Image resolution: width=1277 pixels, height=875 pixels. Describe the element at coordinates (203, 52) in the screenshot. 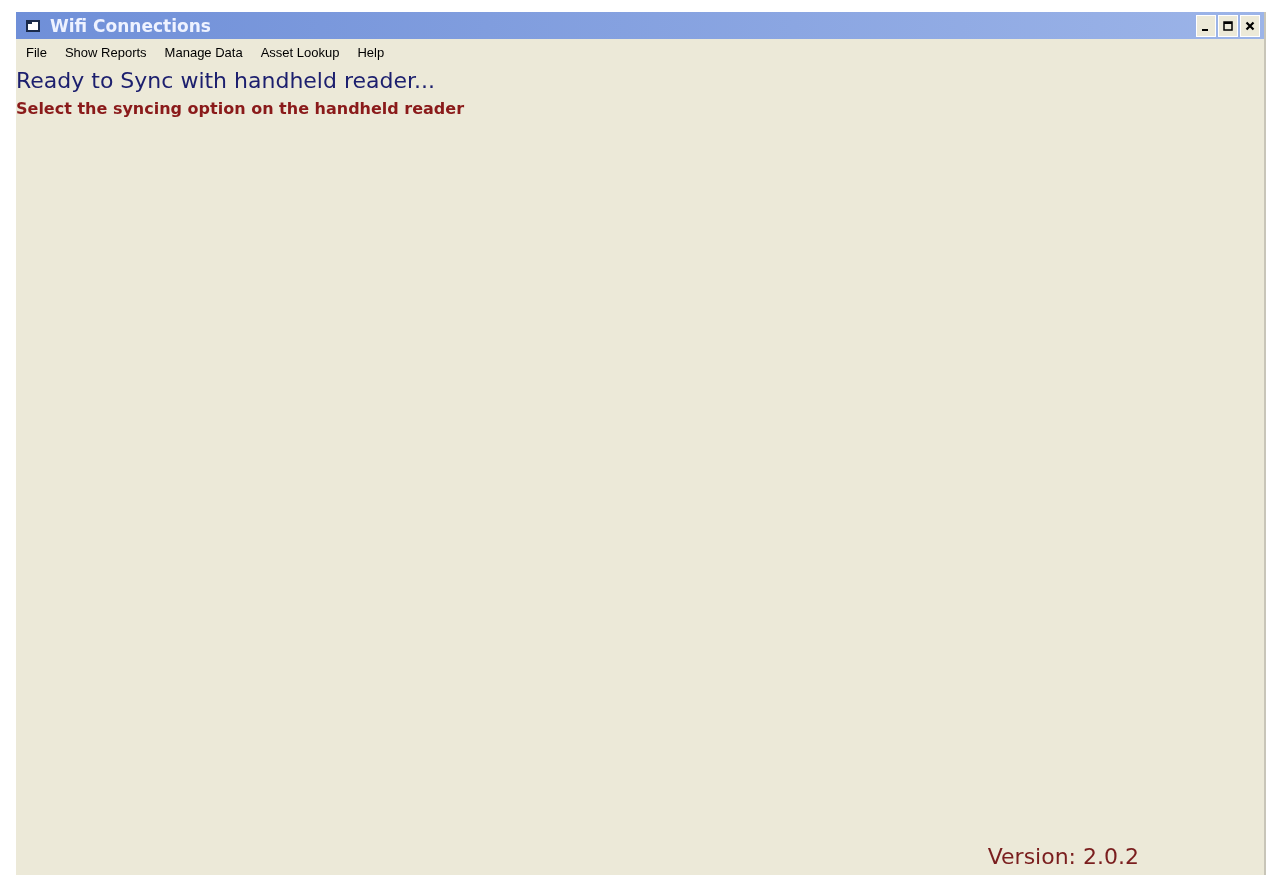

I see `menu-item: Manage Data` at that location.